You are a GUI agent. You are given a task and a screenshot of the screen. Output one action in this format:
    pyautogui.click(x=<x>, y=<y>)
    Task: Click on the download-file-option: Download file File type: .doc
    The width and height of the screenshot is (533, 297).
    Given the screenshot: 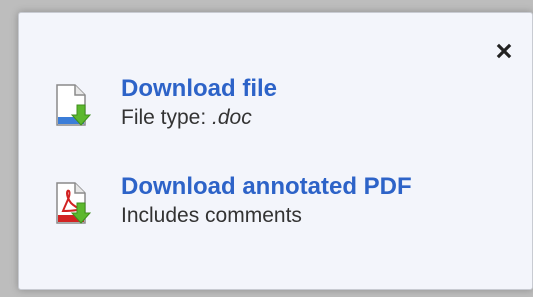 What is the action you would take?
    pyautogui.click(x=166, y=103)
    